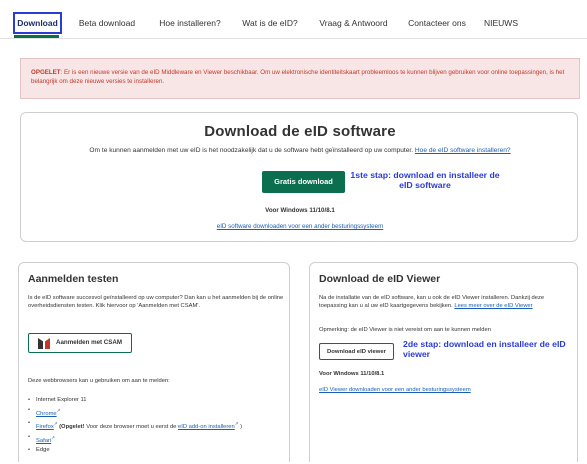  What do you see at coordinates (135, 413) in the screenshot?
I see `list-item-chrome: Chrome↗` at bounding box center [135, 413].